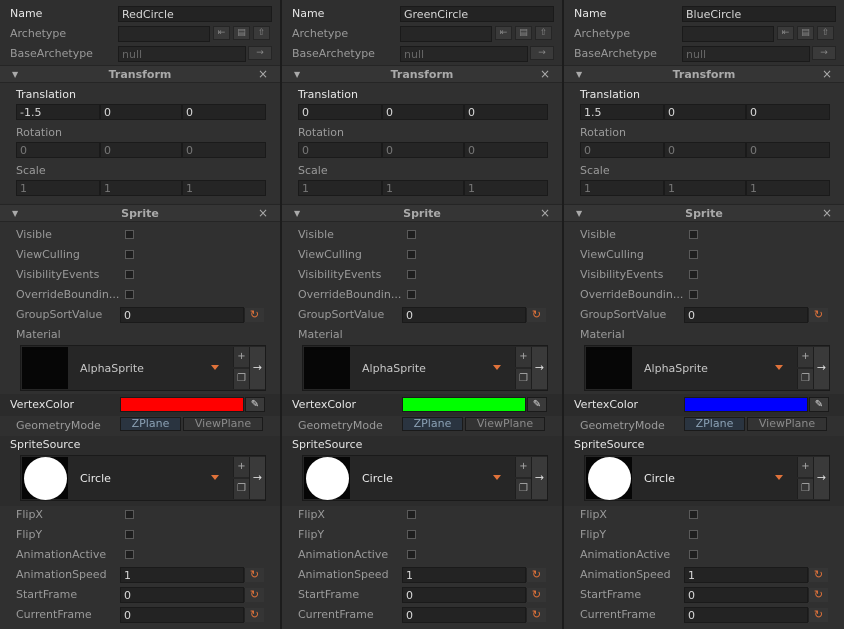  What do you see at coordinates (411, 294) in the screenshot?
I see `override-bounding-checkbox` at bounding box center [411, 294].